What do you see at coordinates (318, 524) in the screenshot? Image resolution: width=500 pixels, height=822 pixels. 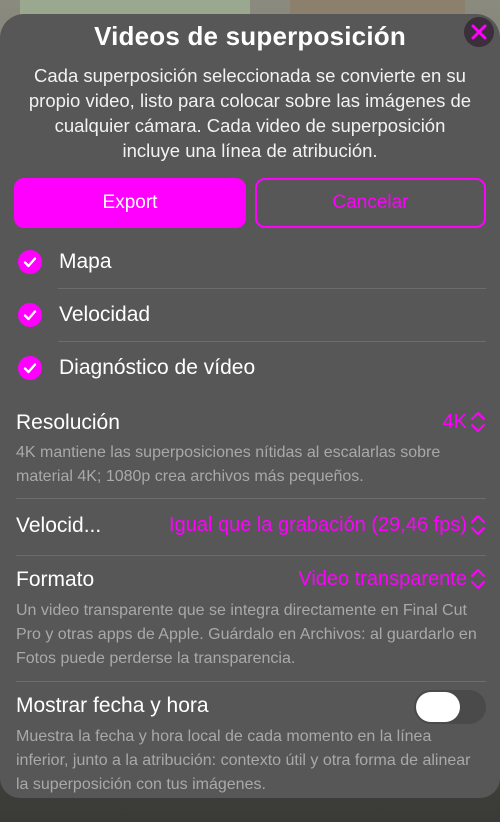 I see `framerate-value: Igual que la grabación (29,46 fps)` at bounding box center [318, 524].